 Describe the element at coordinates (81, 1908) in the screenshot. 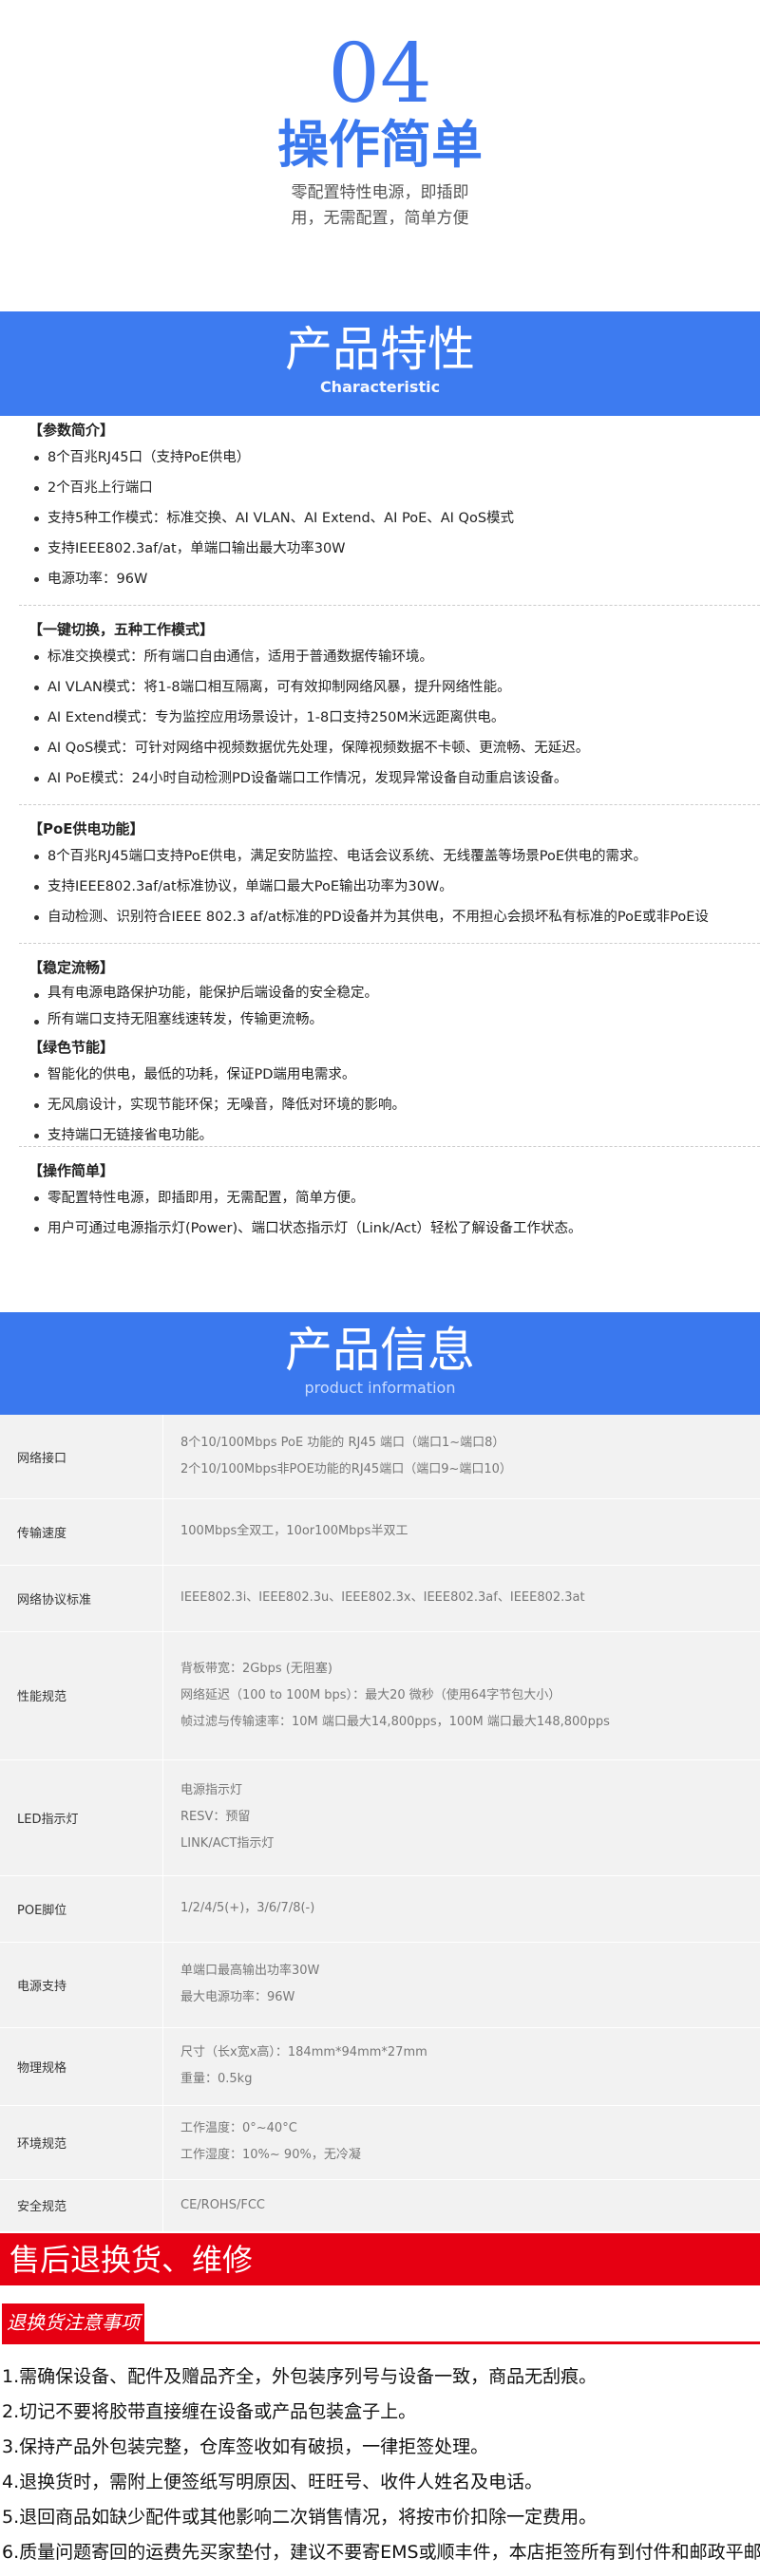

I see `spec-key: POE脚位` at that location.